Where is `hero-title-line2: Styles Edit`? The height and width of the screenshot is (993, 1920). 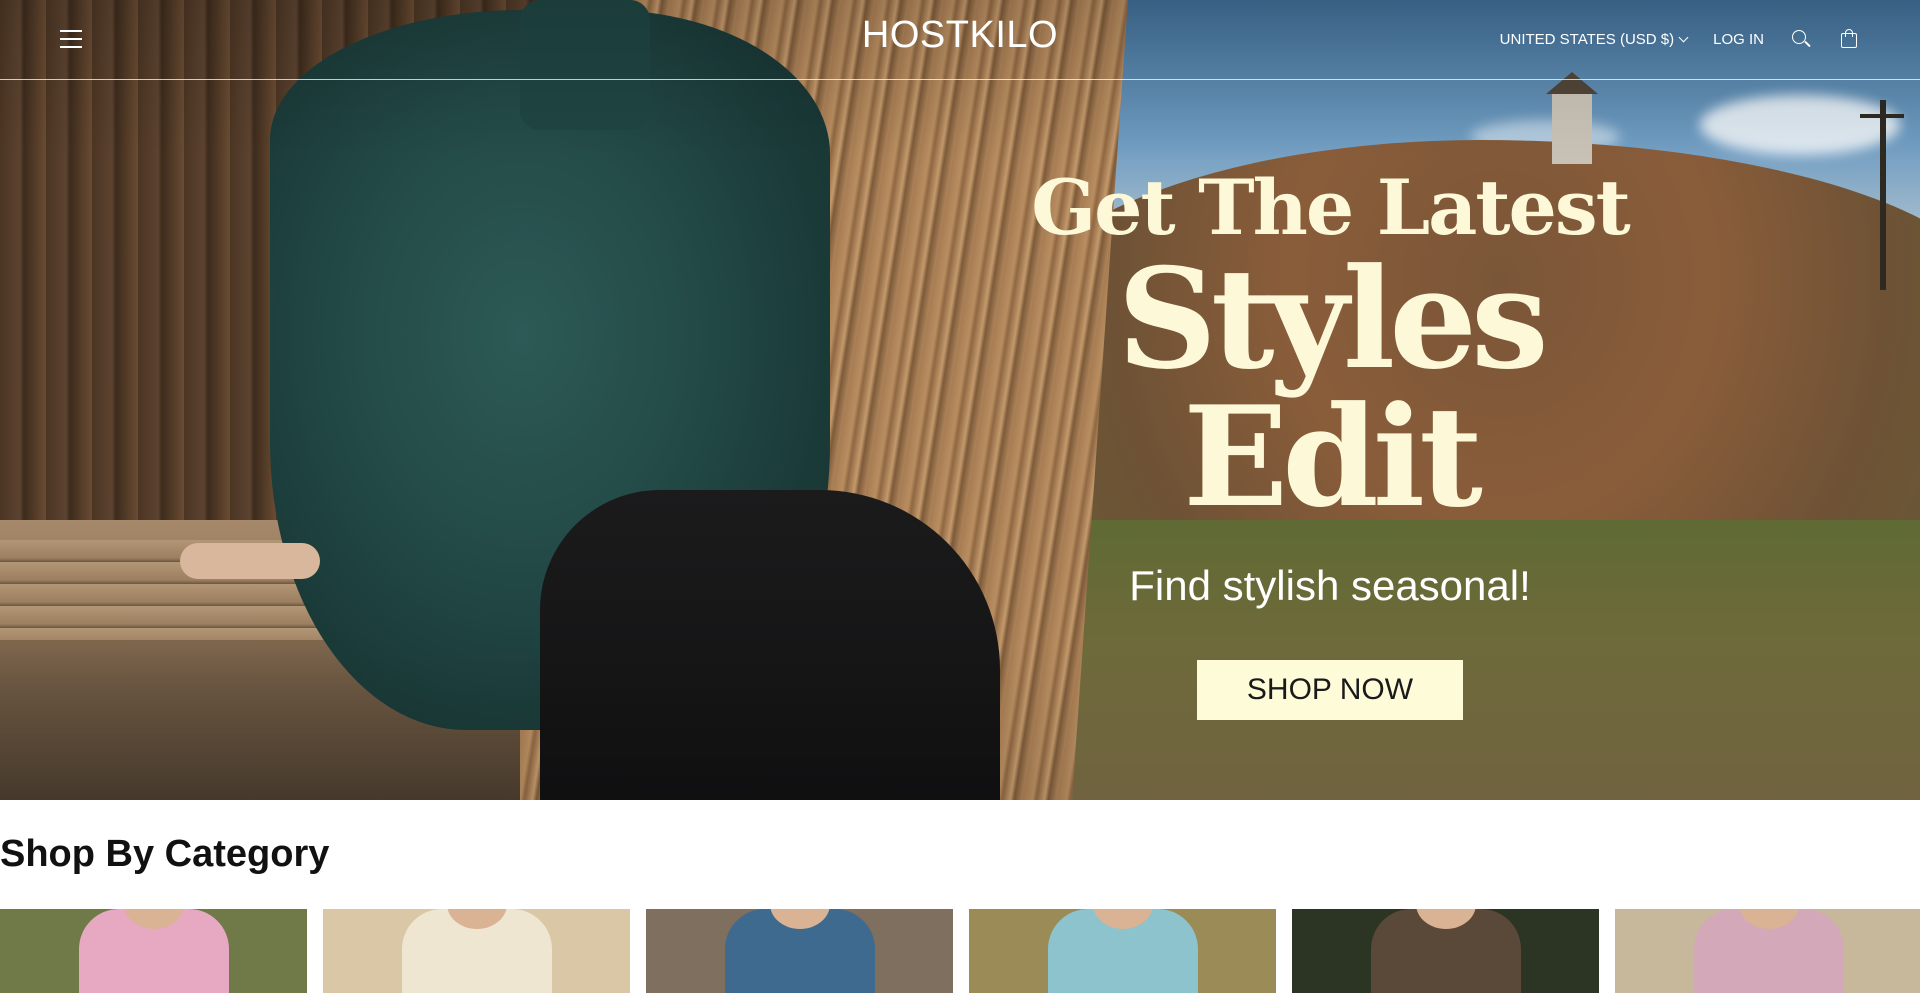 hero-title-line2: Styles Edit is located at coordinates (1333, 387).